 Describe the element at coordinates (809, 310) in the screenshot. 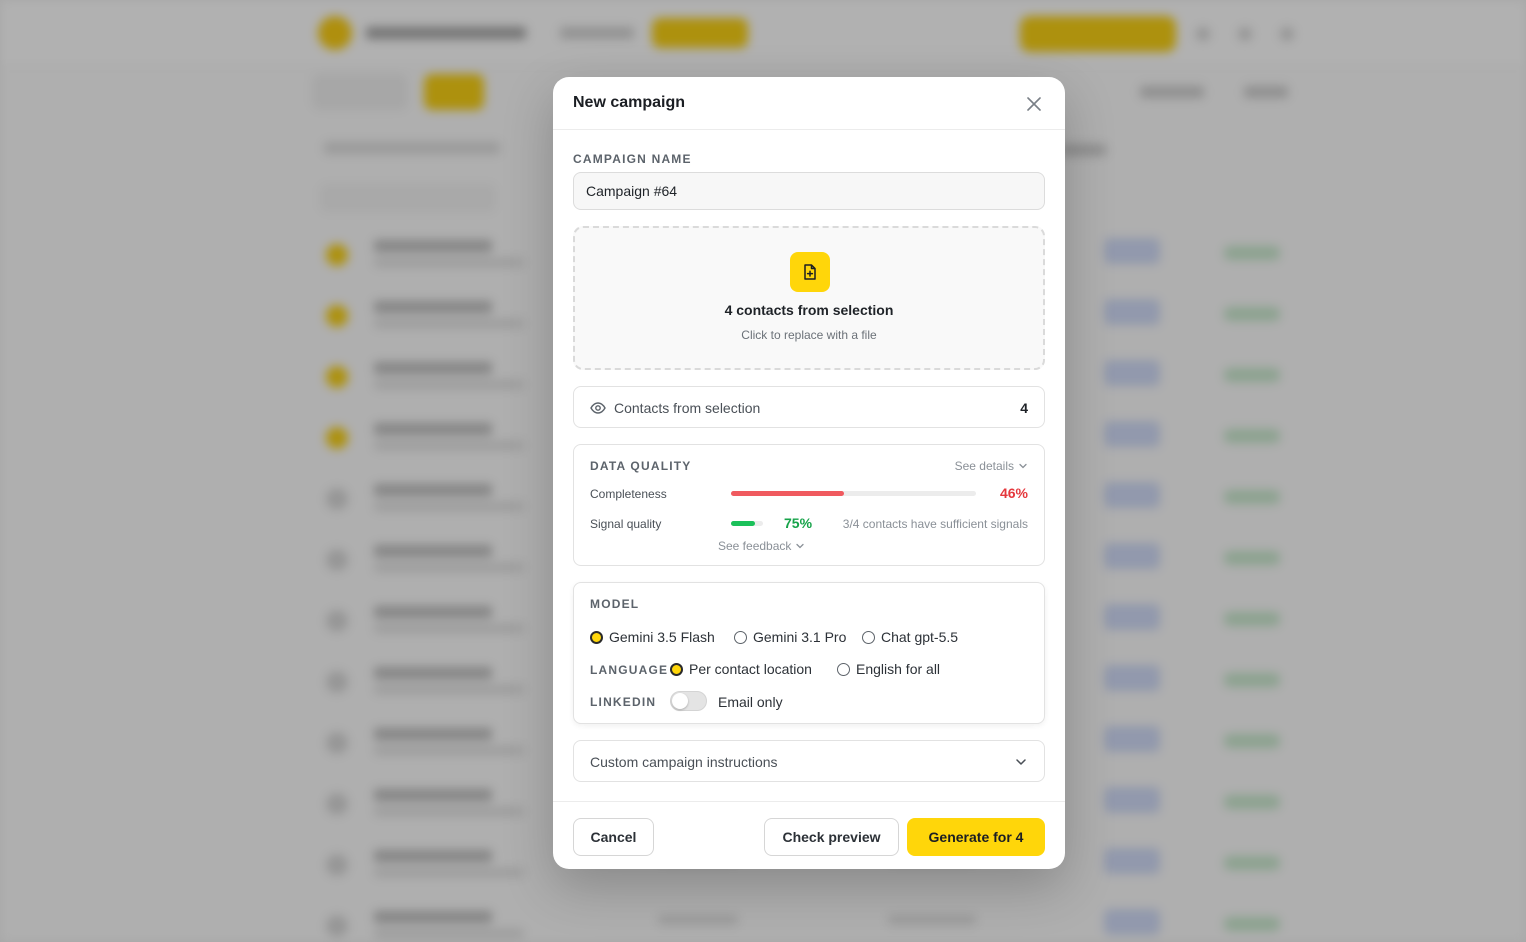

I see `dropzone-title: 4 contacts from selection` at that location.